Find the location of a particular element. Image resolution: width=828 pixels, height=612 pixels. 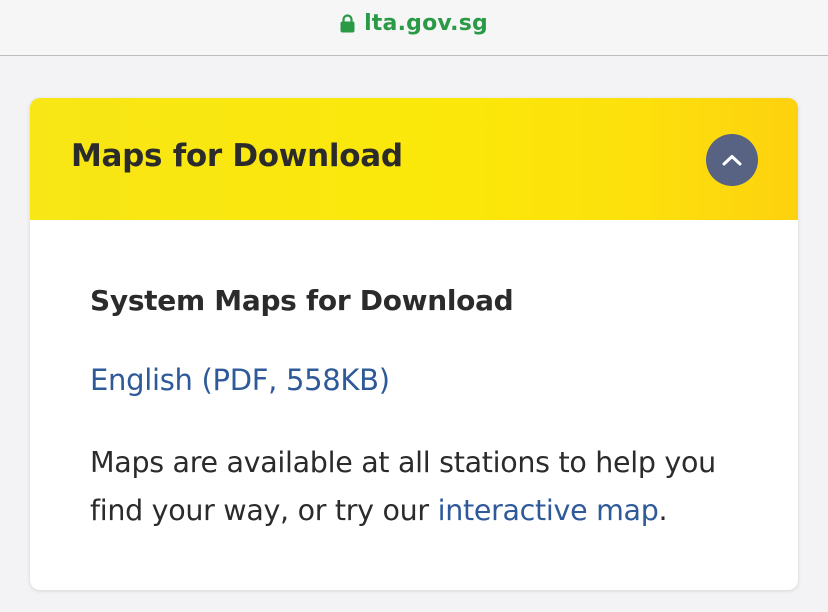

url-display: lta.gov.sg is located at coordinates (414, 23).